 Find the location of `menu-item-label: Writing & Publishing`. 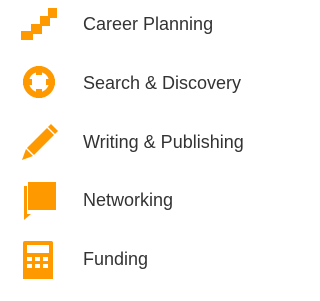

menu-item-label: Writing & Publishing is located at coordinates (163, 142).